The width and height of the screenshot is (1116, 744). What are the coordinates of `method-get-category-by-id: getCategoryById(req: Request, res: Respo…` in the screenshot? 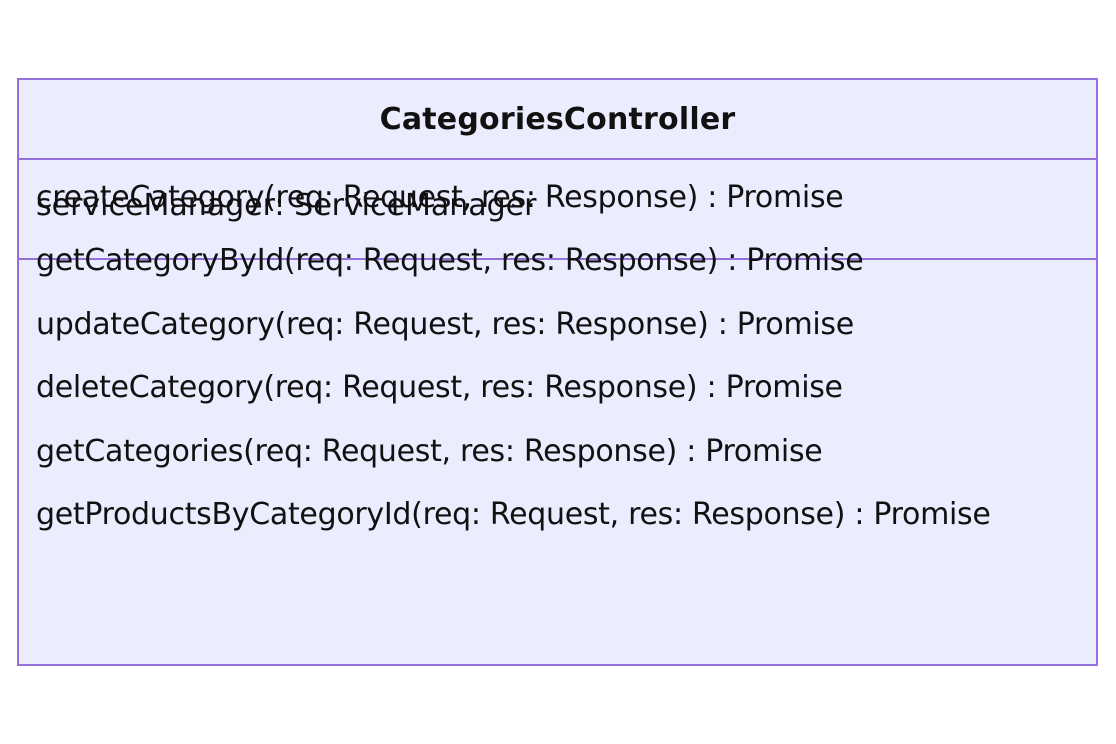 It's located at (450, 260).